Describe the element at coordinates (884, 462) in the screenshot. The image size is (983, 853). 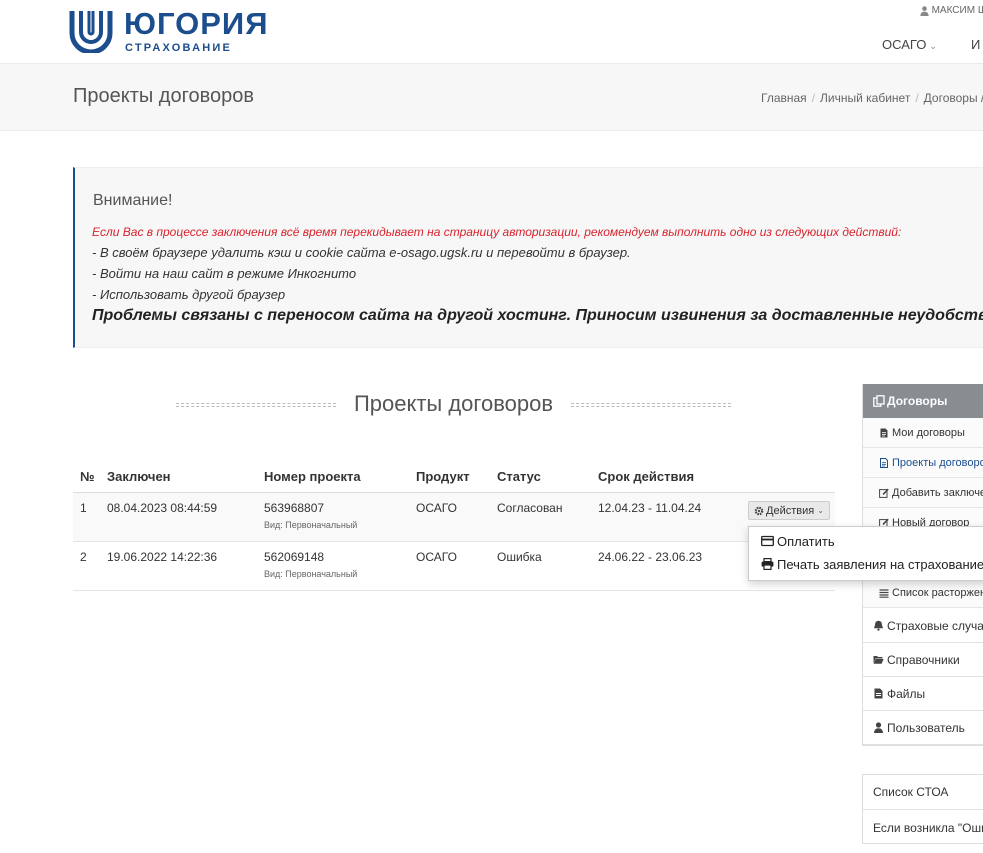
I see `file-text-icon` at that location.